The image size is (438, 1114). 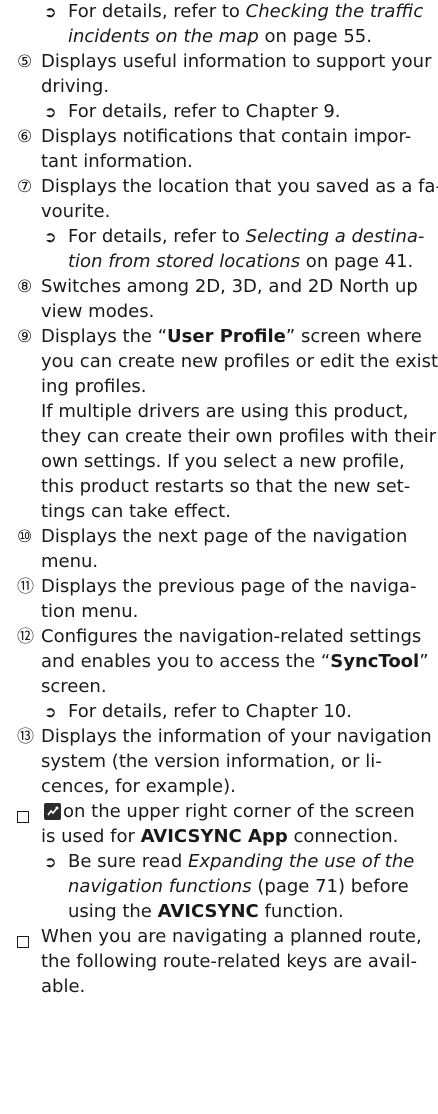 What do you see at coordinates (98, 311) in the screenshot?
I see `item-text: view modes.` at bounding box center [98, 311].